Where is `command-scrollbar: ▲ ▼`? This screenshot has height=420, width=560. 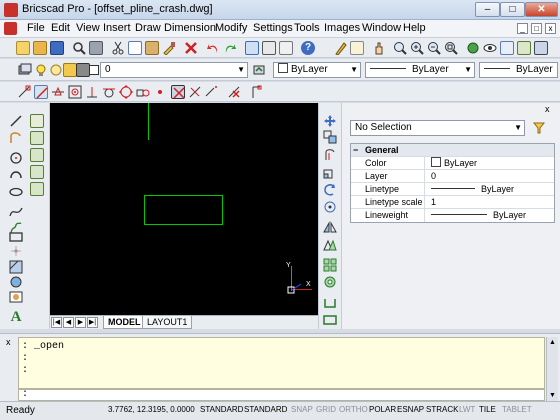 command-scrollbar: ▲ ▼ is located at coordinates (552, 369).